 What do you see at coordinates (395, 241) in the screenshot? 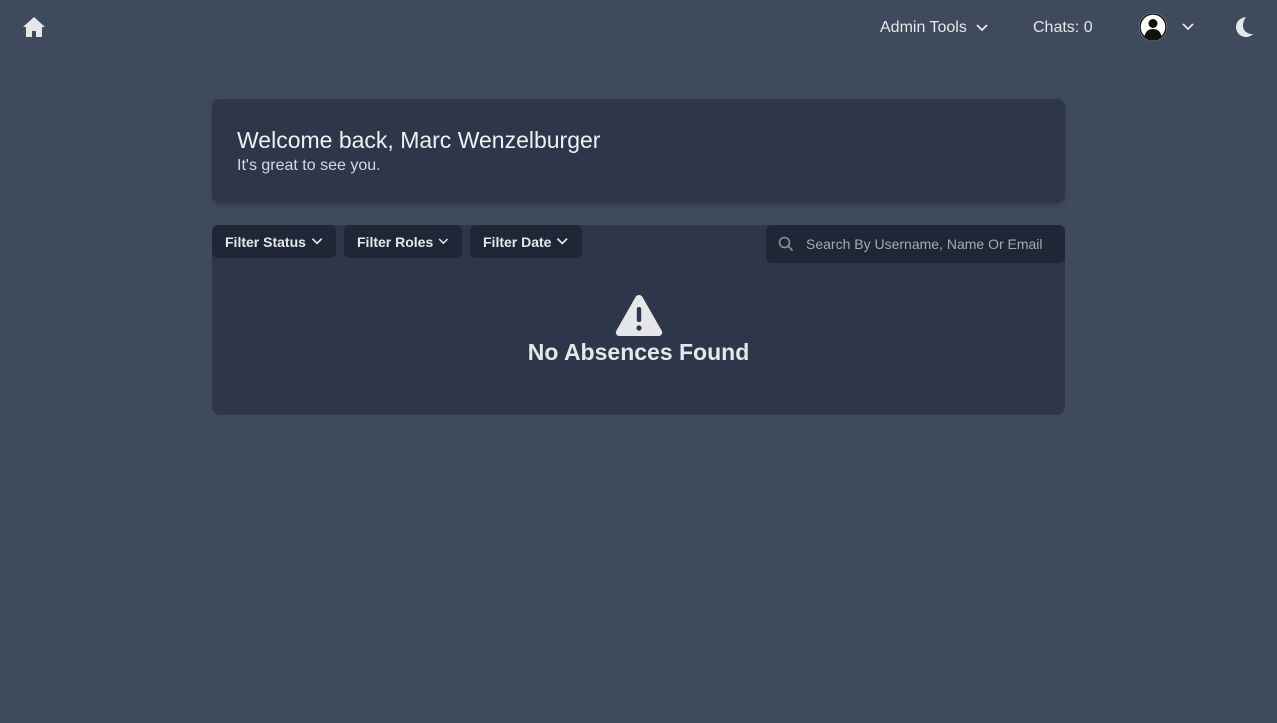
I see `filter-roles-label: Filter Roles` at bounding box center [395, 241].